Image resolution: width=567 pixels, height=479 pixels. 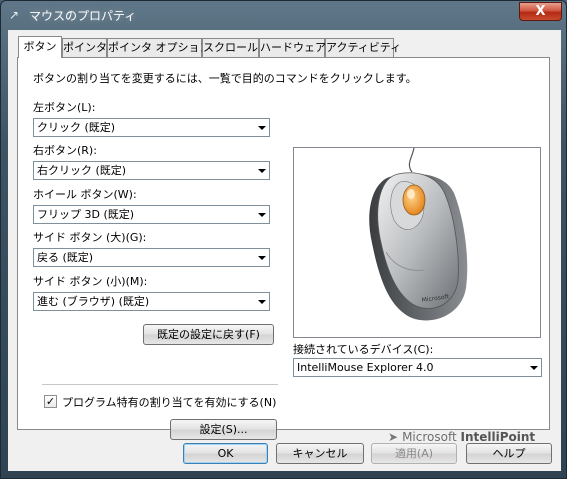 What do you see at coordinates (93, 301) in the screenshot?
I see `side-small-value: 進む (ブラウザ) (既定)` at bounding box center [93, 301].